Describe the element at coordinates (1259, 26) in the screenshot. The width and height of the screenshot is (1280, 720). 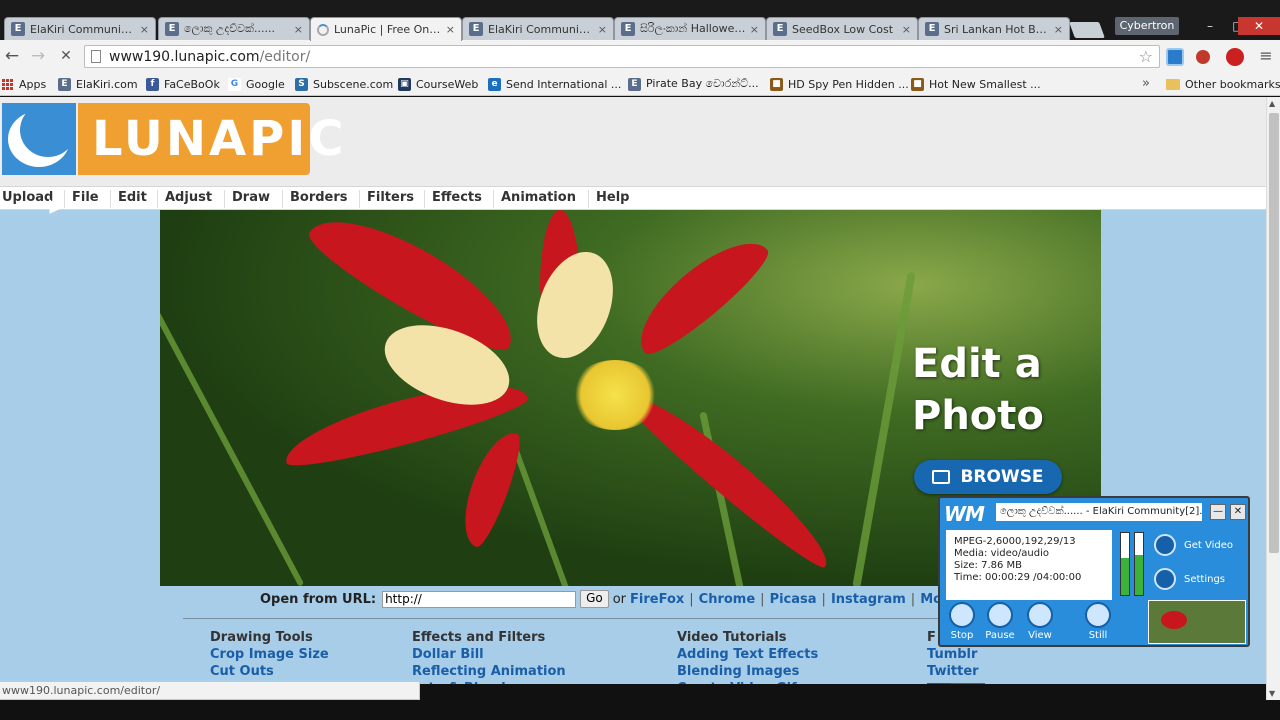
I see `close-window-button: ✕` at that location.